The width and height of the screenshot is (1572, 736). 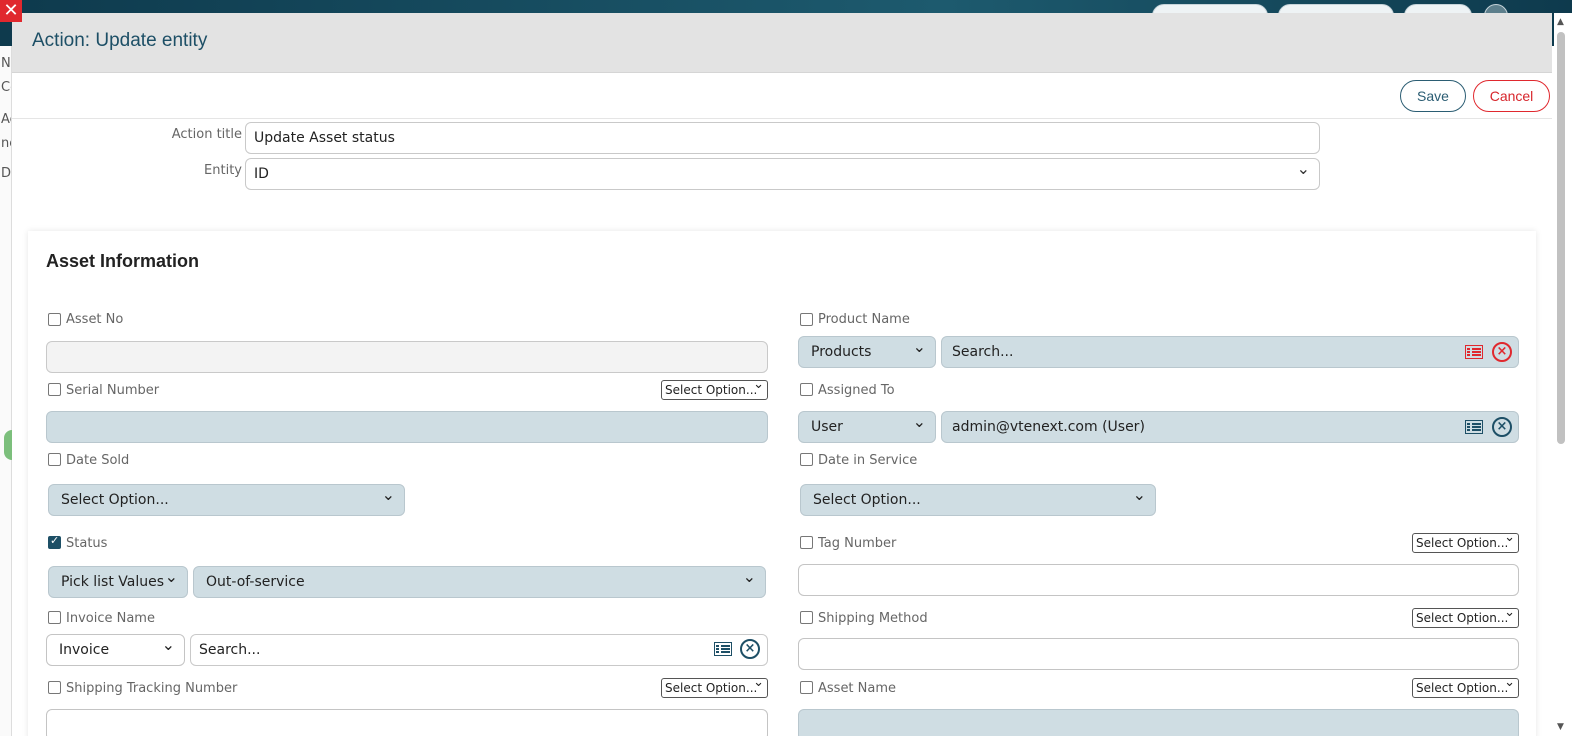 I want to click on shipping-method-input, so click(x=1158, y=654).